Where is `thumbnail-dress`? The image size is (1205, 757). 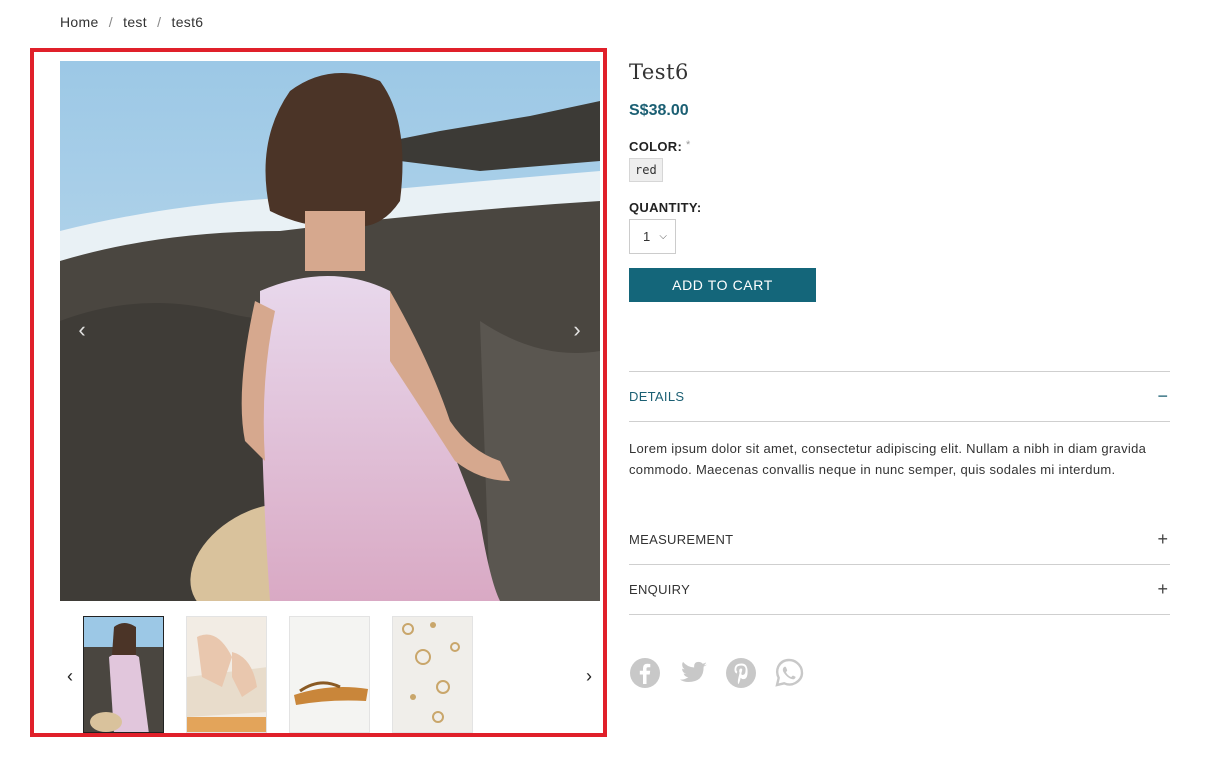 thumbnail-dress is located at coordinates (123, 674).